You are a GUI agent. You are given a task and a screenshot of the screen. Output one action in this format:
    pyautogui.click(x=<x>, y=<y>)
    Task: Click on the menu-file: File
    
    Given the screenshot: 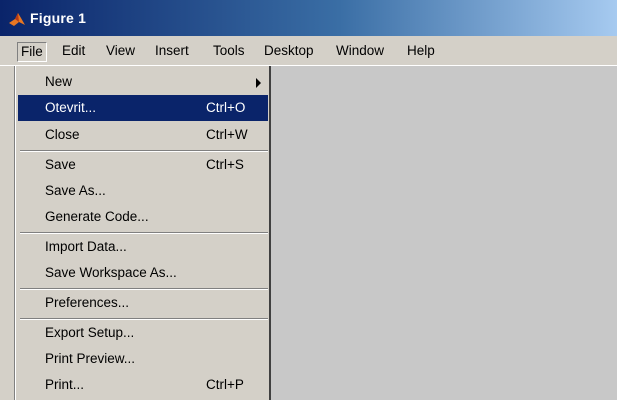 What is the action you would take?
    pyautogui.click(x=32, y=52)
    